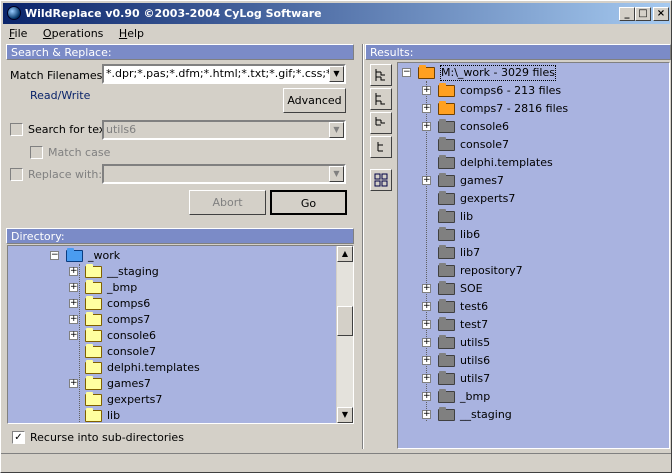 This screenshot has height=473, width=672. I want to click on results-item: delphi.templates, so click(533, 163).